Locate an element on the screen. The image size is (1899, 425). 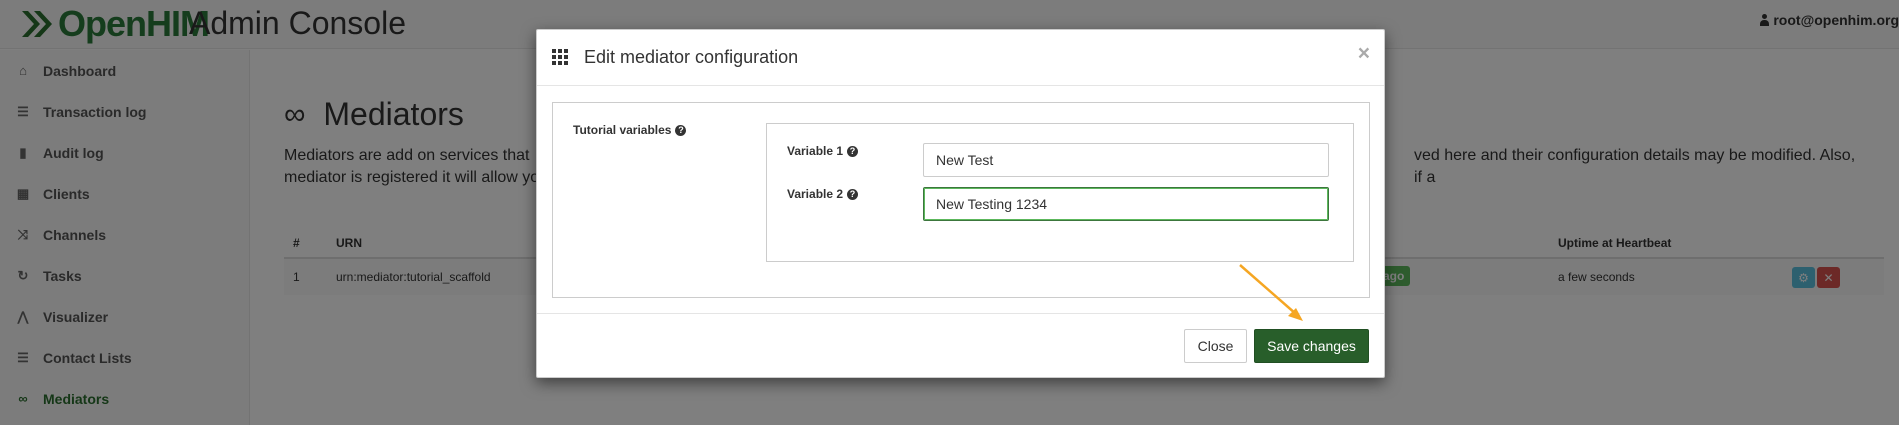
variable-2-input is located at coordinates (1126, 204).